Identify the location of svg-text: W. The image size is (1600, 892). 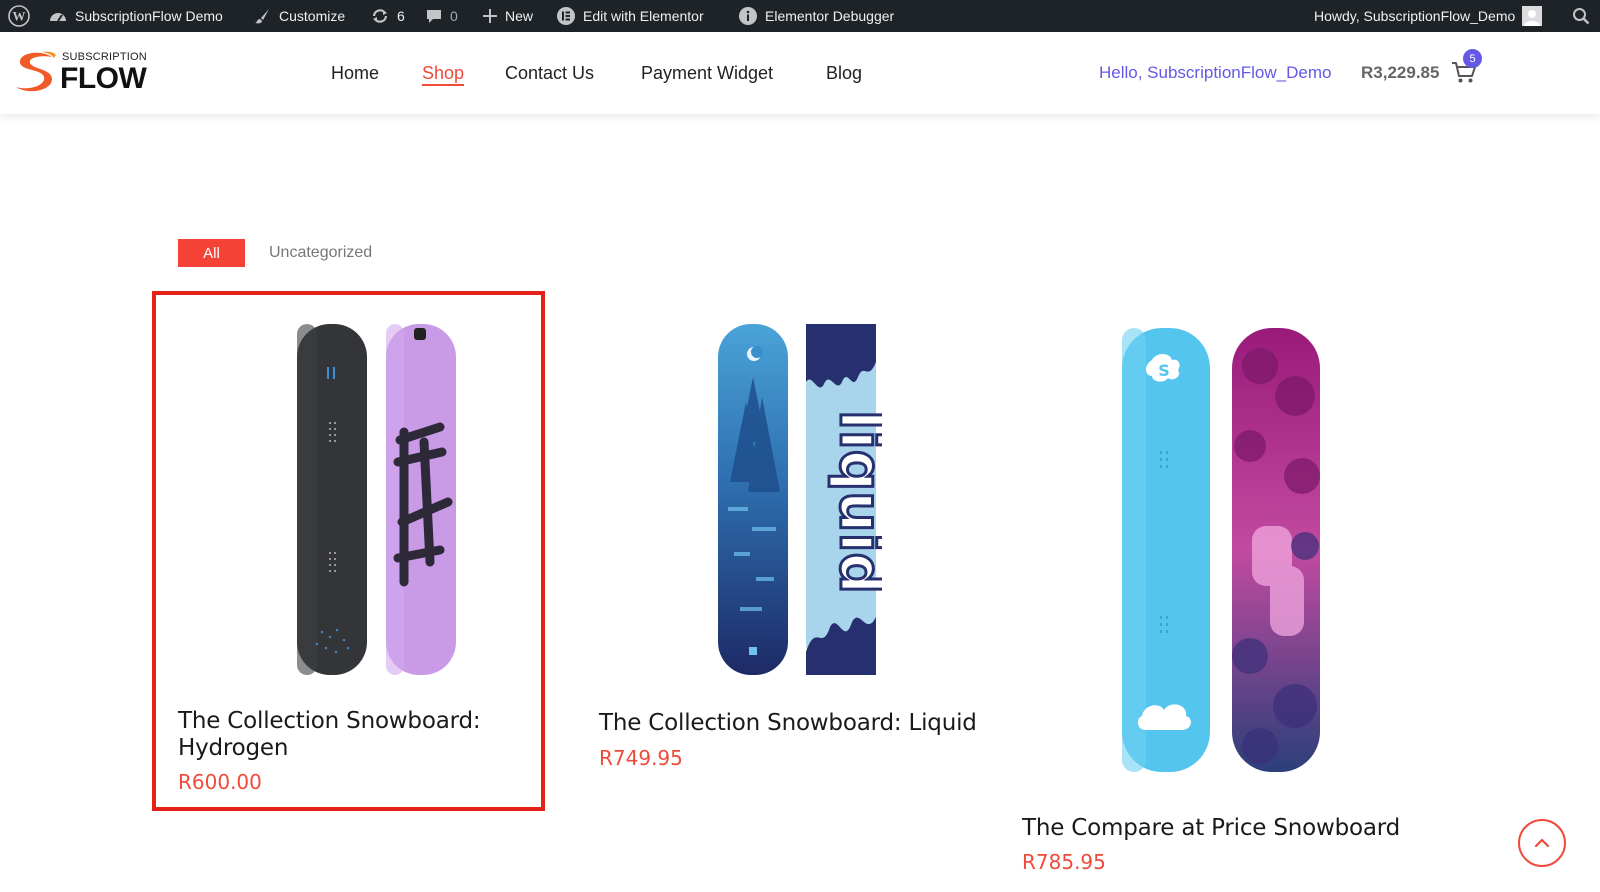
(19, 16).